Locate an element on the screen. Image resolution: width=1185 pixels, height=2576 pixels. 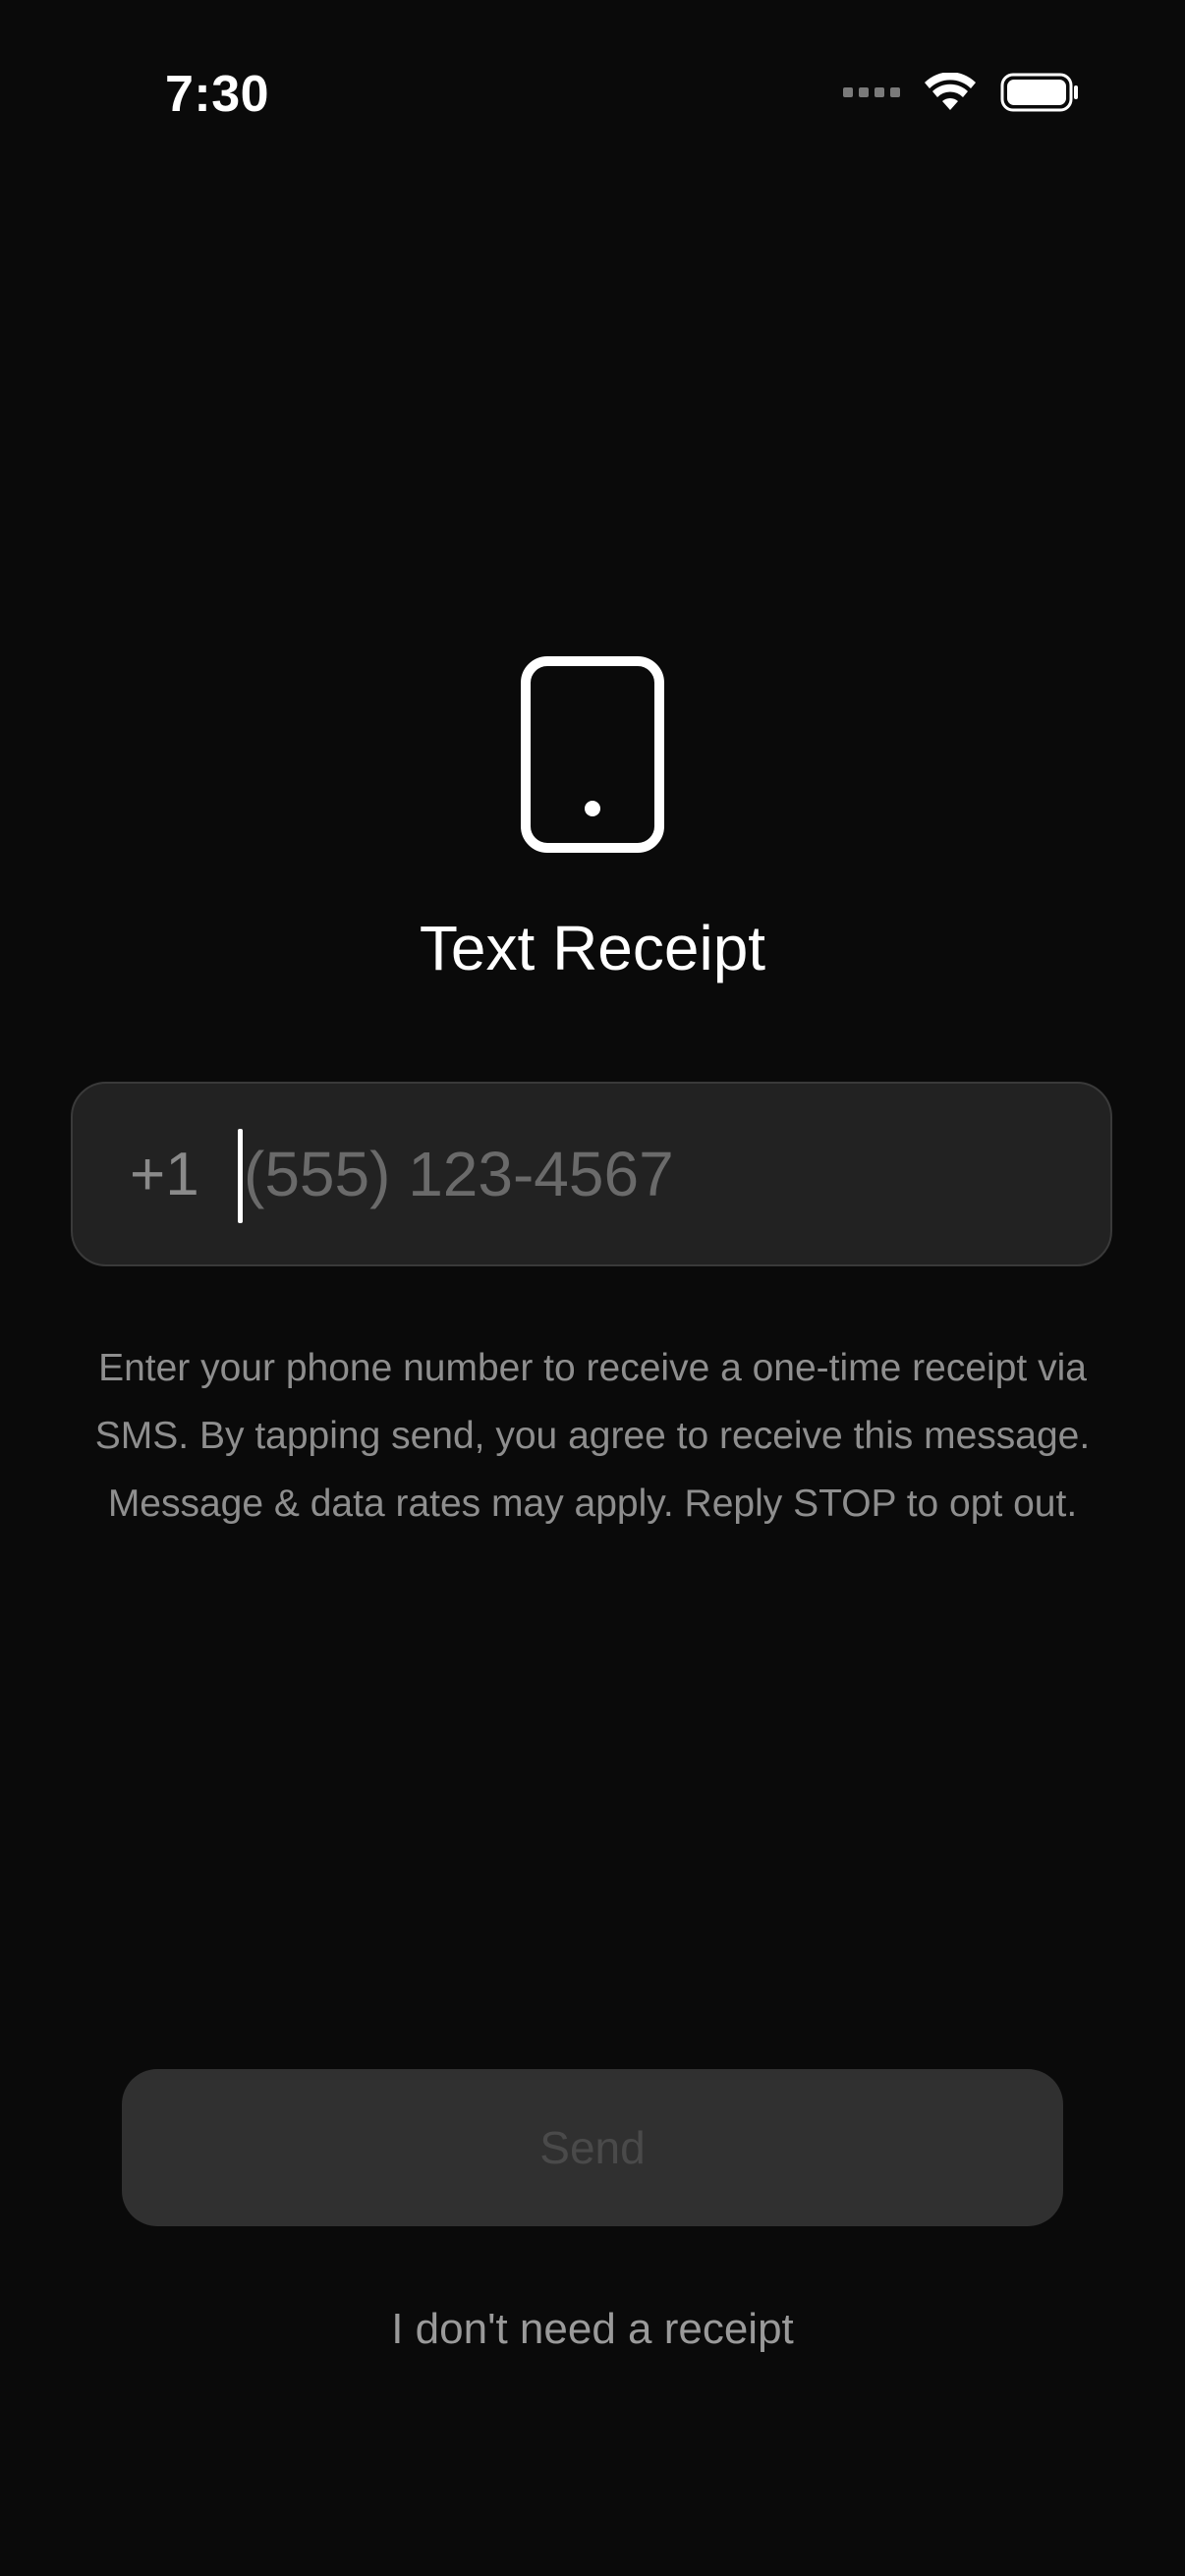
text-caret is located at coordinates (241, 1176).